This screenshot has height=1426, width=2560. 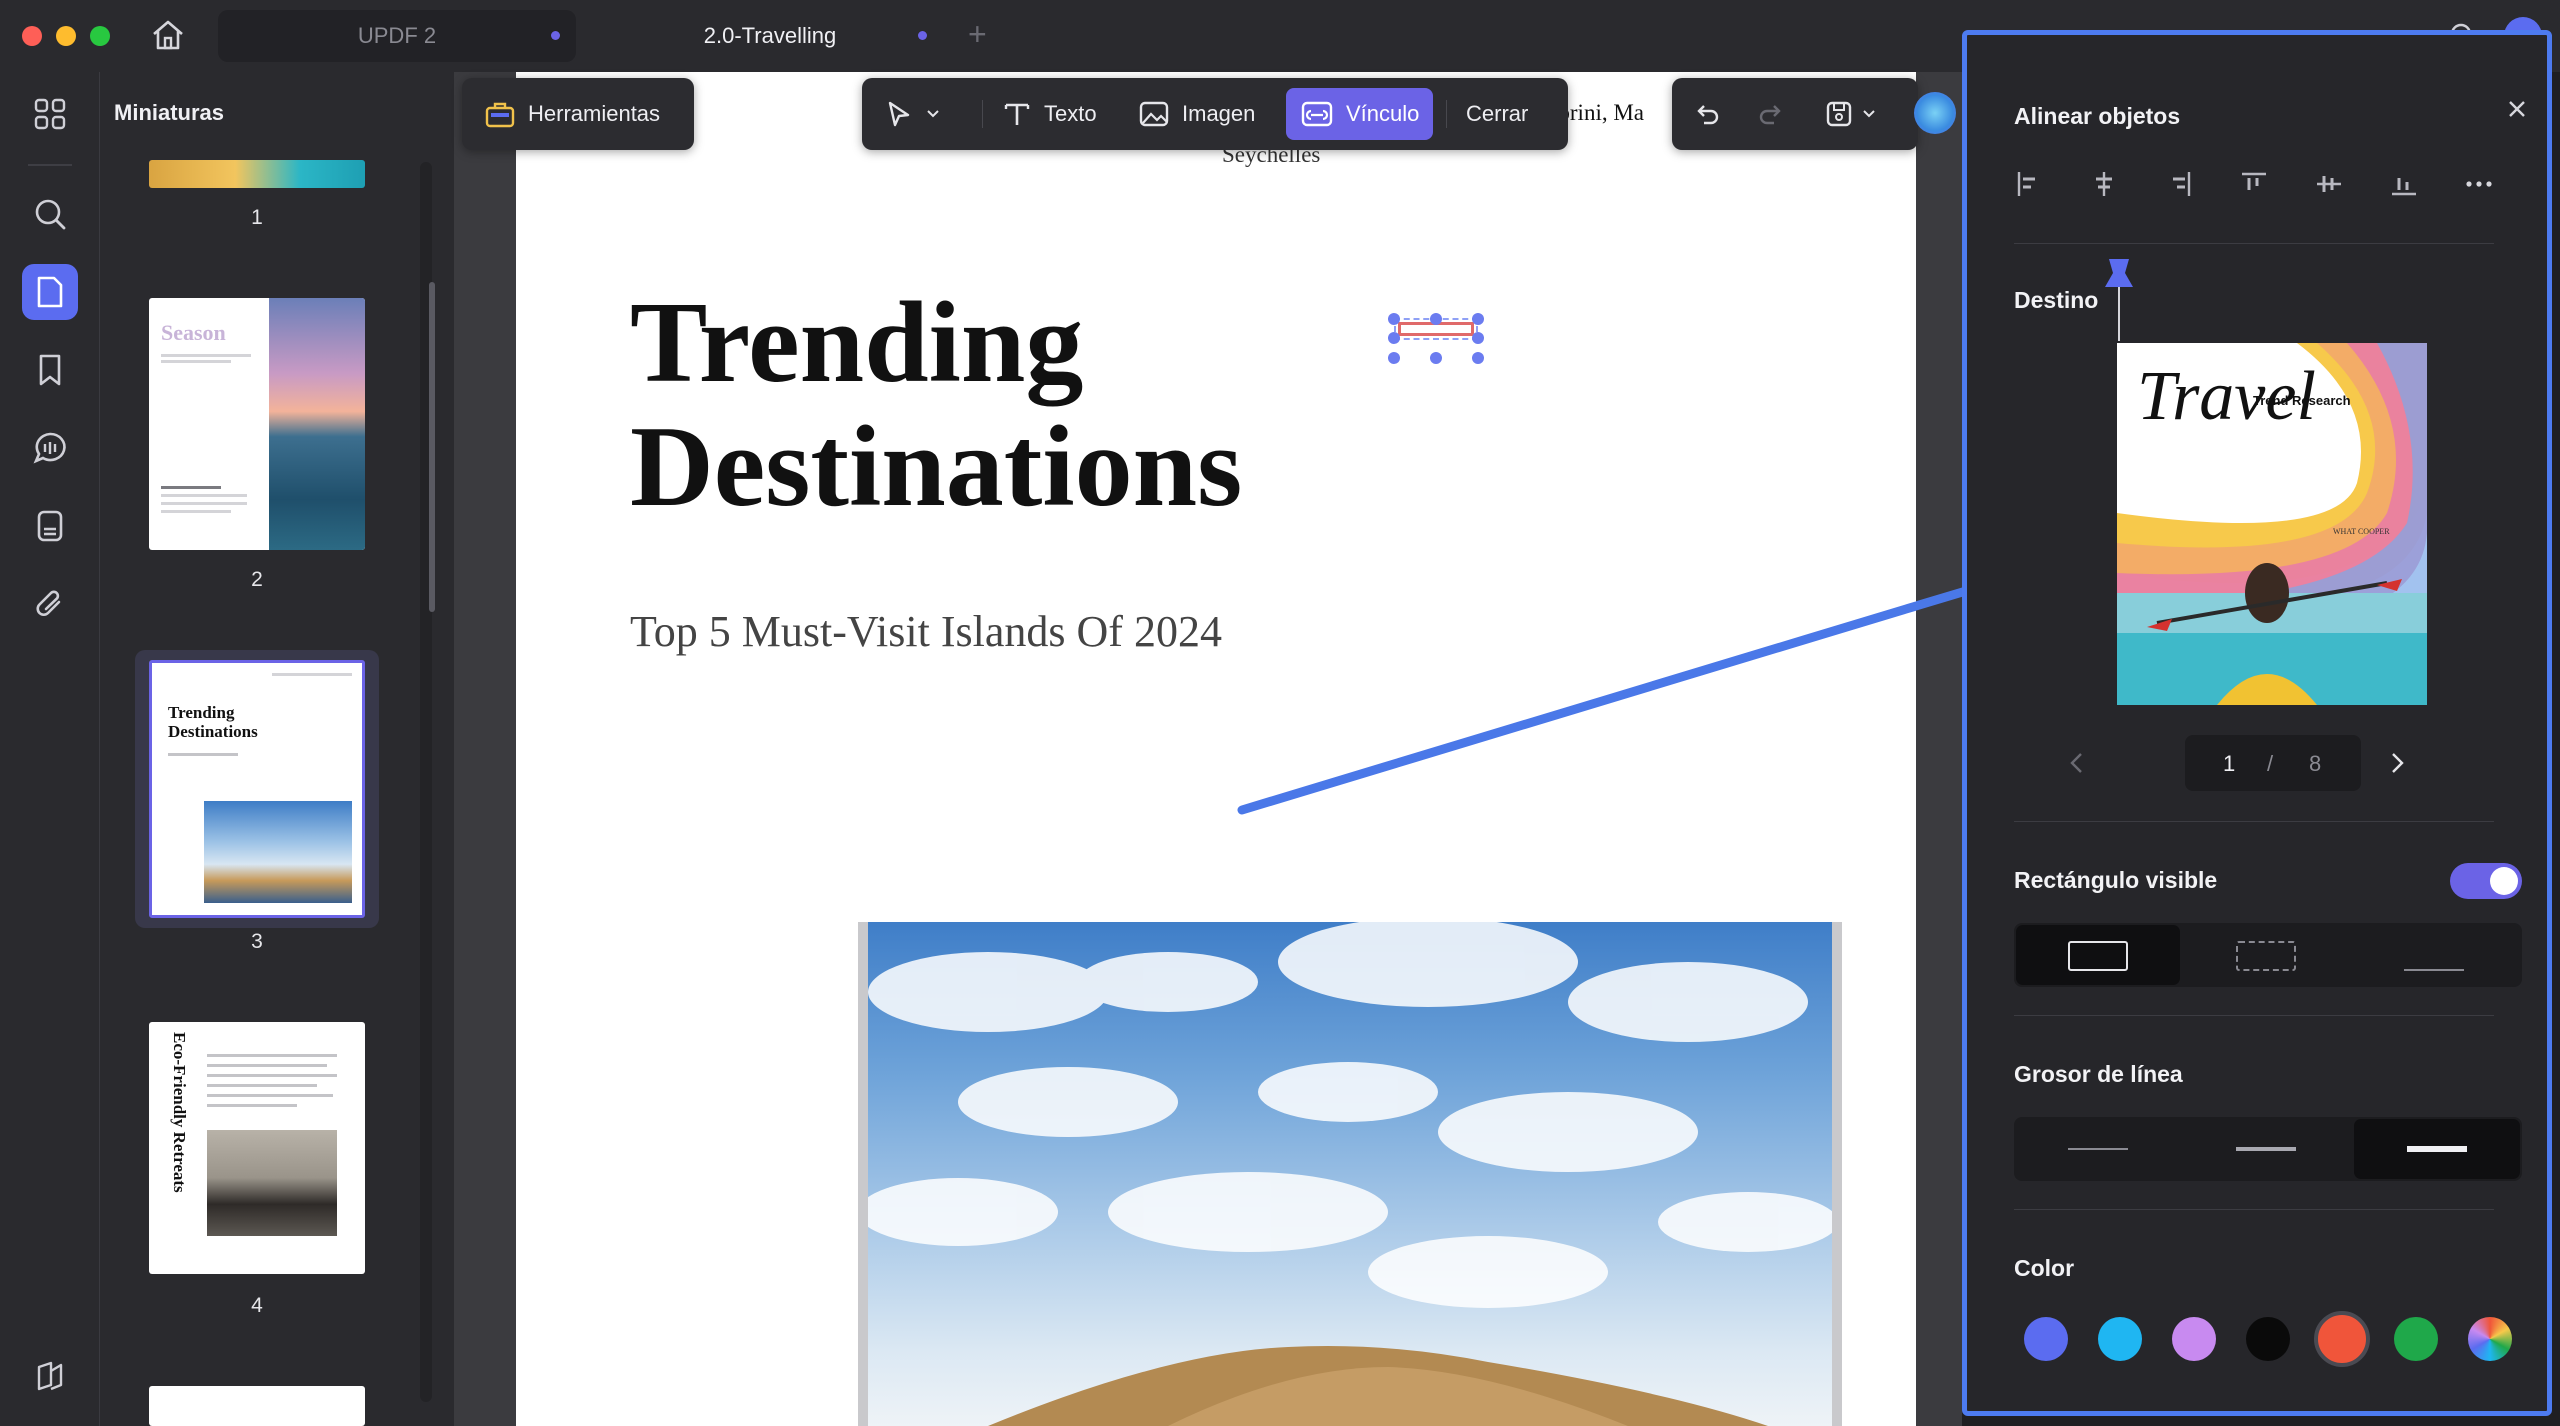 I want to click on prev-page-icon, so click(x=2077, y=763).